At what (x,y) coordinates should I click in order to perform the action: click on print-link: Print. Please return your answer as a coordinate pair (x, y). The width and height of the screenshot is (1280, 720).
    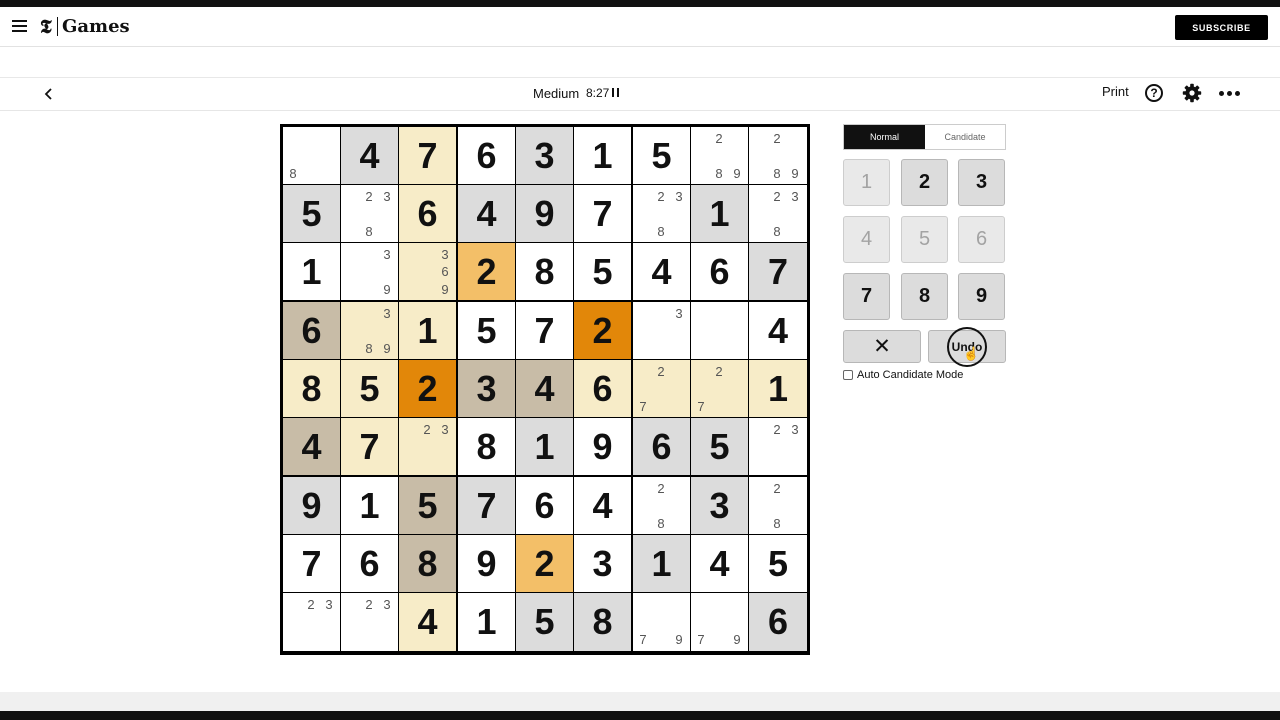
    Looking at the image, I should click on (1115, 91).